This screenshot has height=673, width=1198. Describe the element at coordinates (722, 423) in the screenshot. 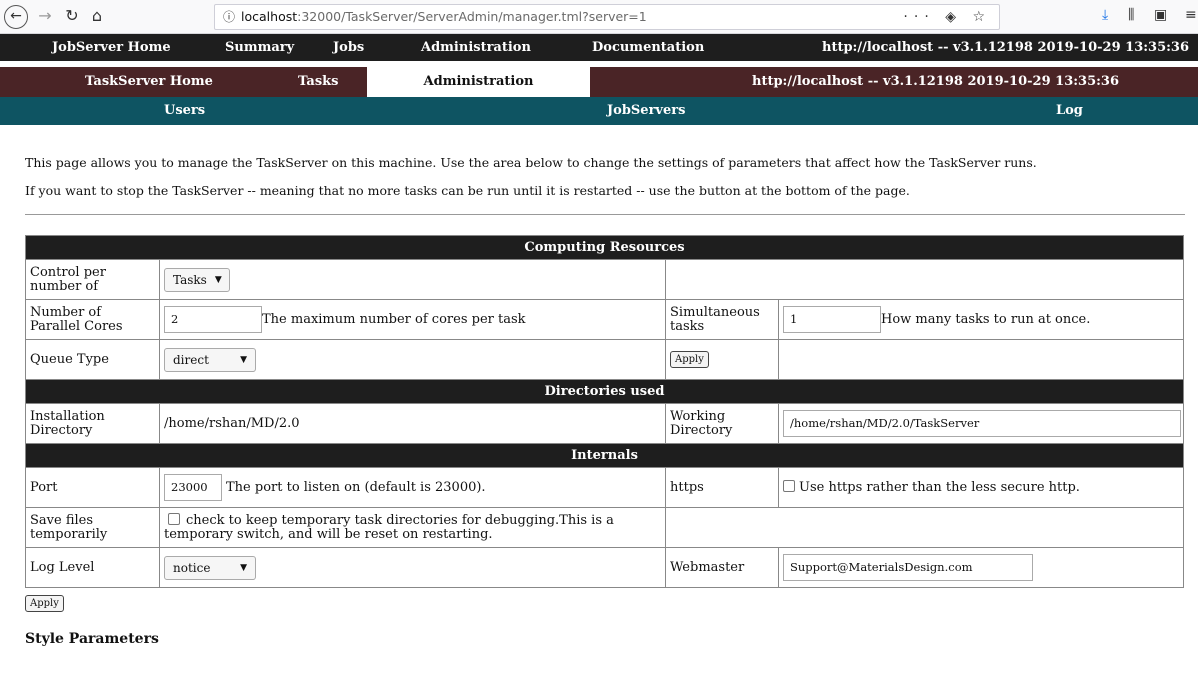

I see `working-dir-label: Working Directory` at that location.